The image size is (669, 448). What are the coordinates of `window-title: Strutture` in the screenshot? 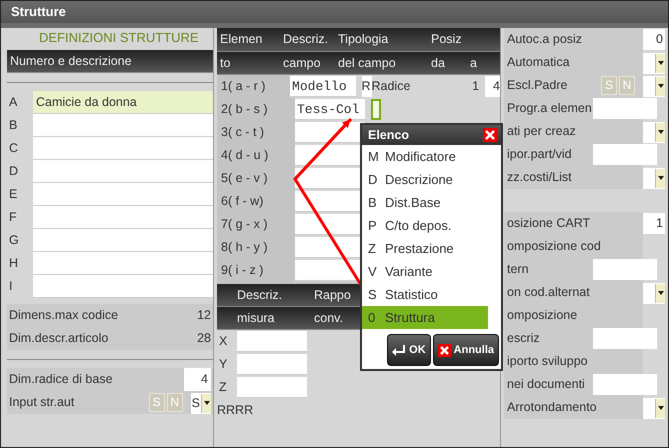 It's located at (334, 14).